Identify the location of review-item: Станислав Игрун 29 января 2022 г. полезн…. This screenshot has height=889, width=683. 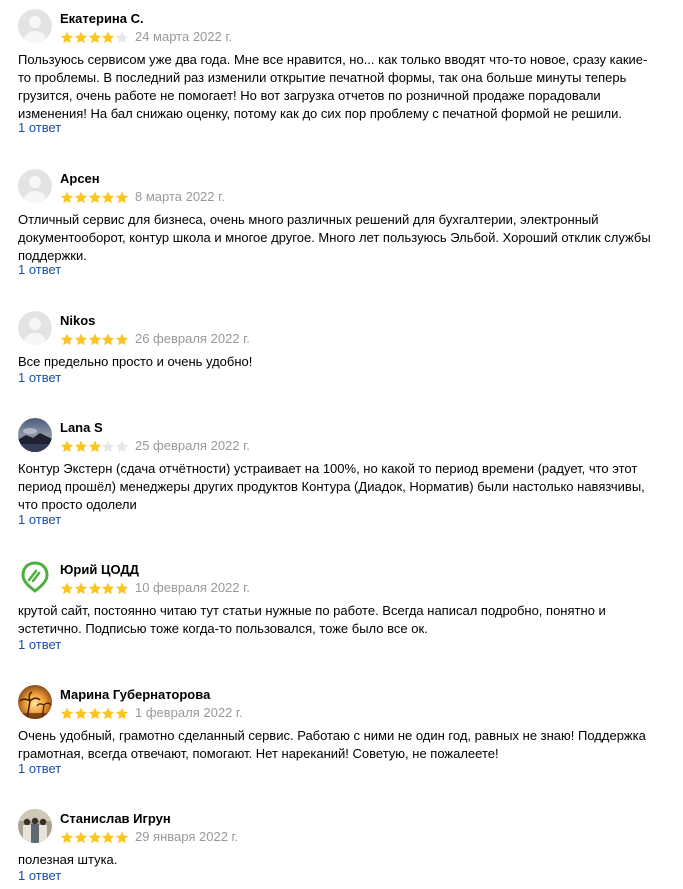
(341, 848).